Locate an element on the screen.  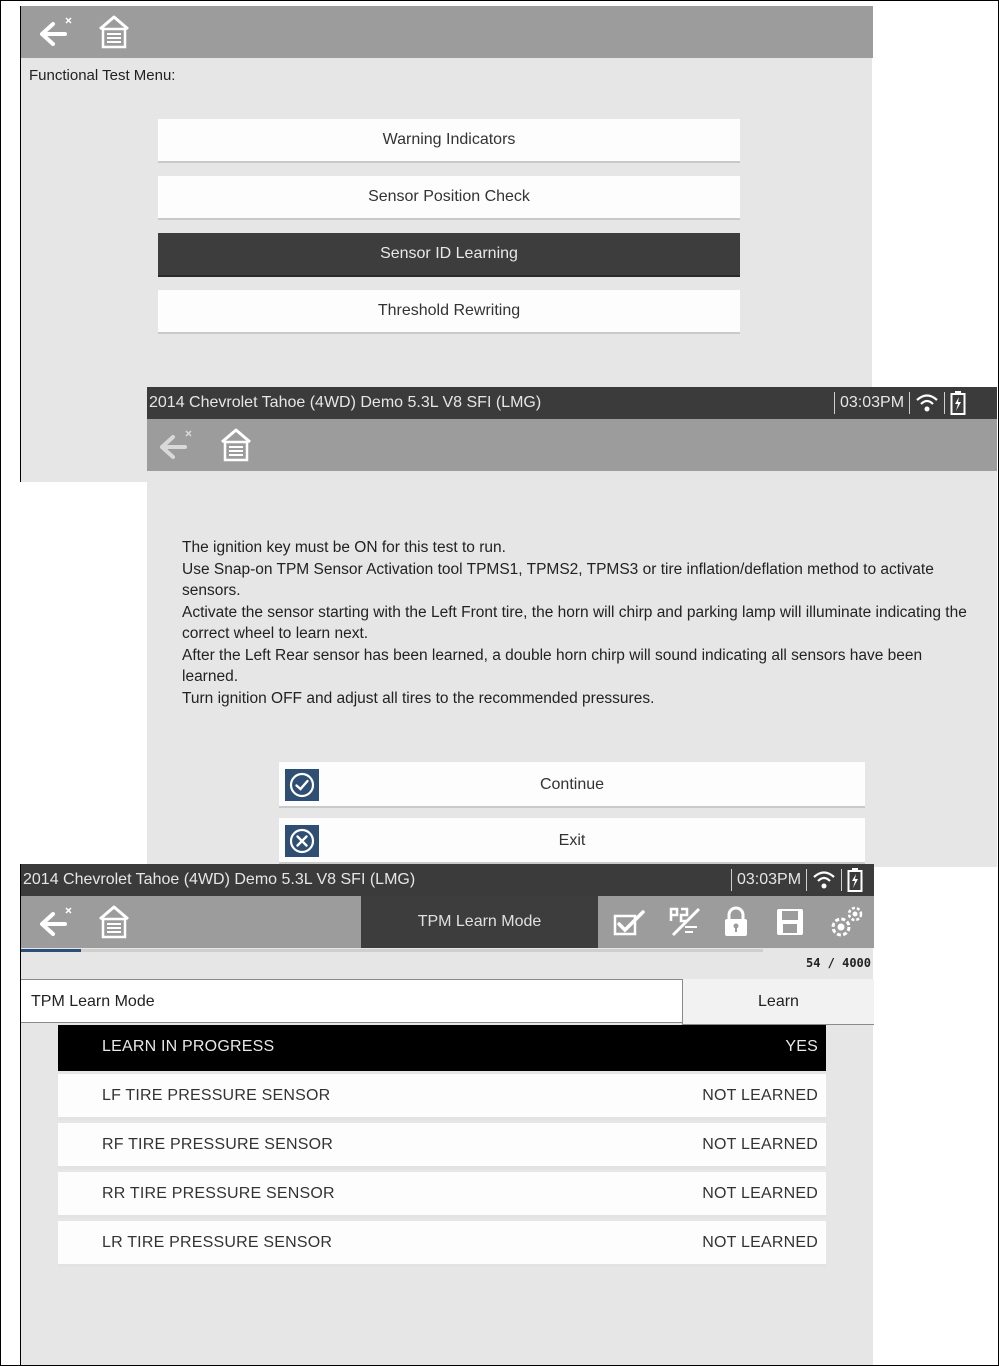
menu-item-sensor-position-check: Sensor Position Check is located at coordinates (449, 198).